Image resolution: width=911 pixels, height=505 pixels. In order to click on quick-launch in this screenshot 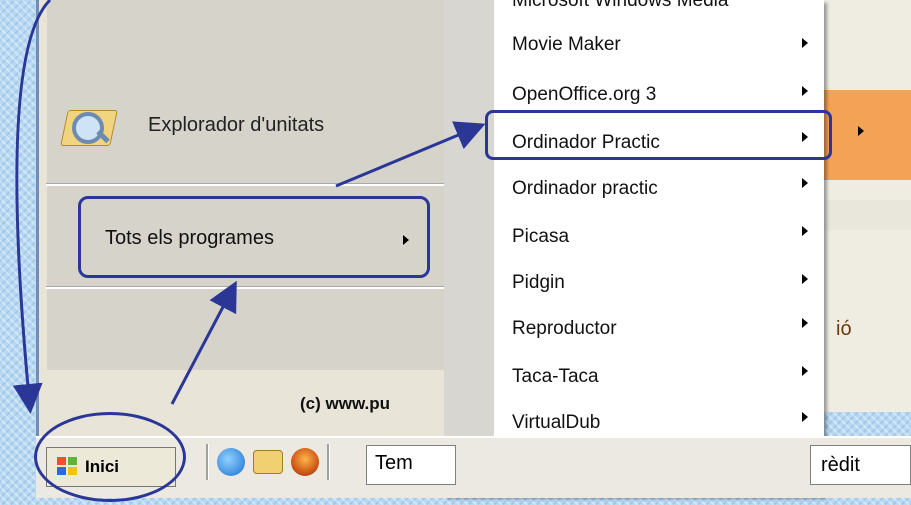, I will do `click(268, 462)`.